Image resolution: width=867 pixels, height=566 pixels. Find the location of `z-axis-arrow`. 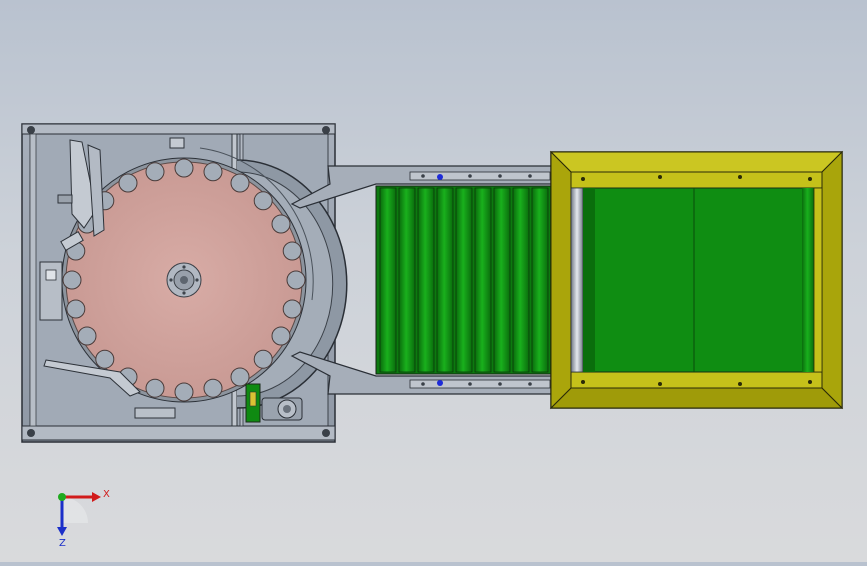

z-axis-arrow is located at coordinates (62, 531).